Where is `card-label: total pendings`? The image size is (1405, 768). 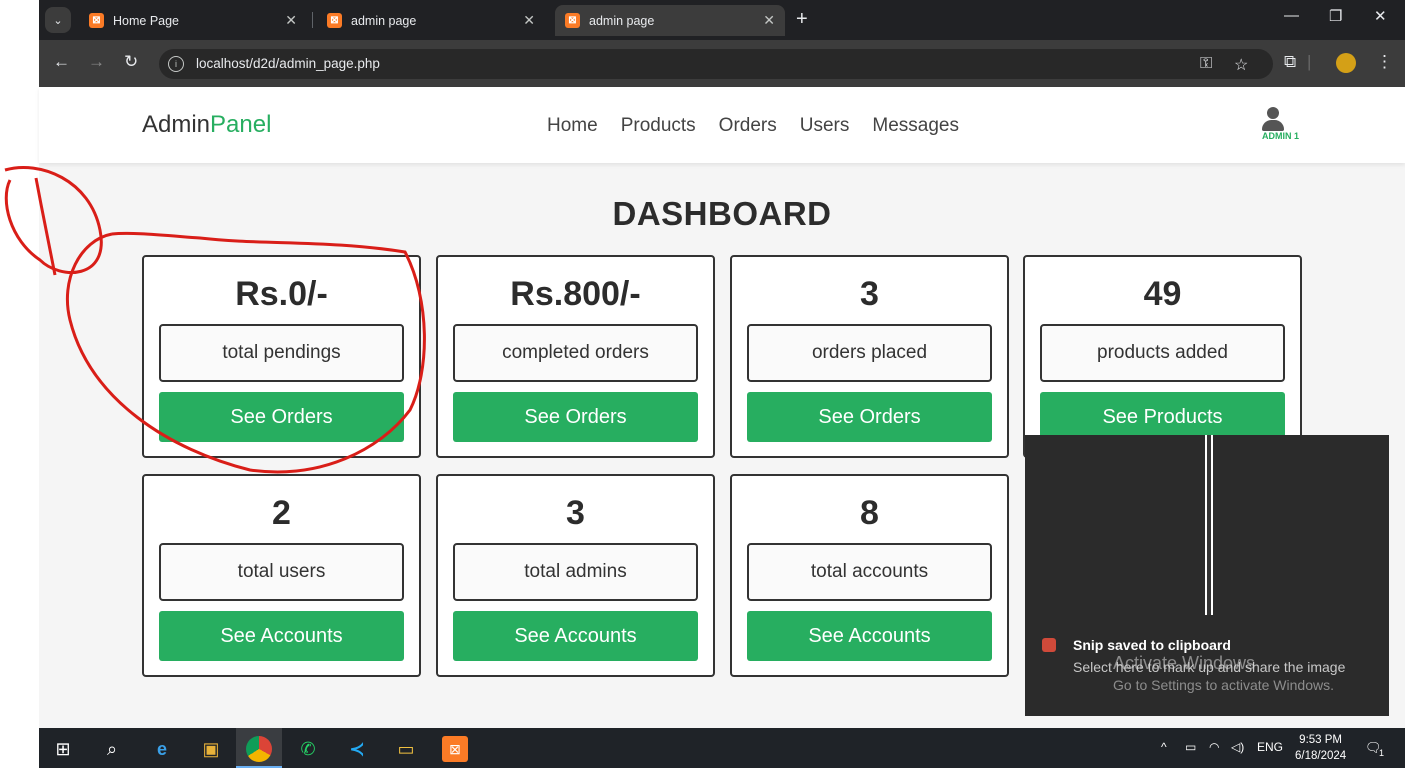 card-label: total pendings is located at coordinates (281, 353).